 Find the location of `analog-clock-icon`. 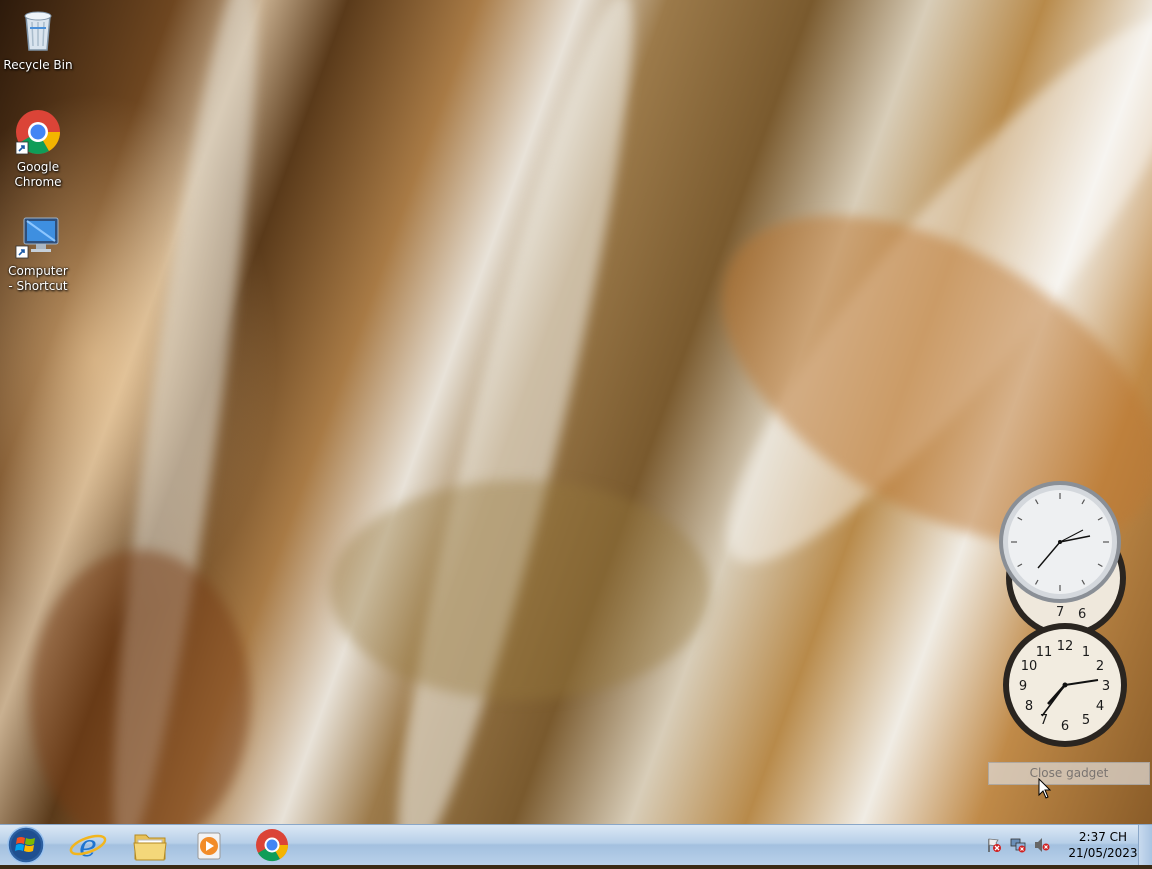

analog-clock-icon is located at coordinates (1060, 542).